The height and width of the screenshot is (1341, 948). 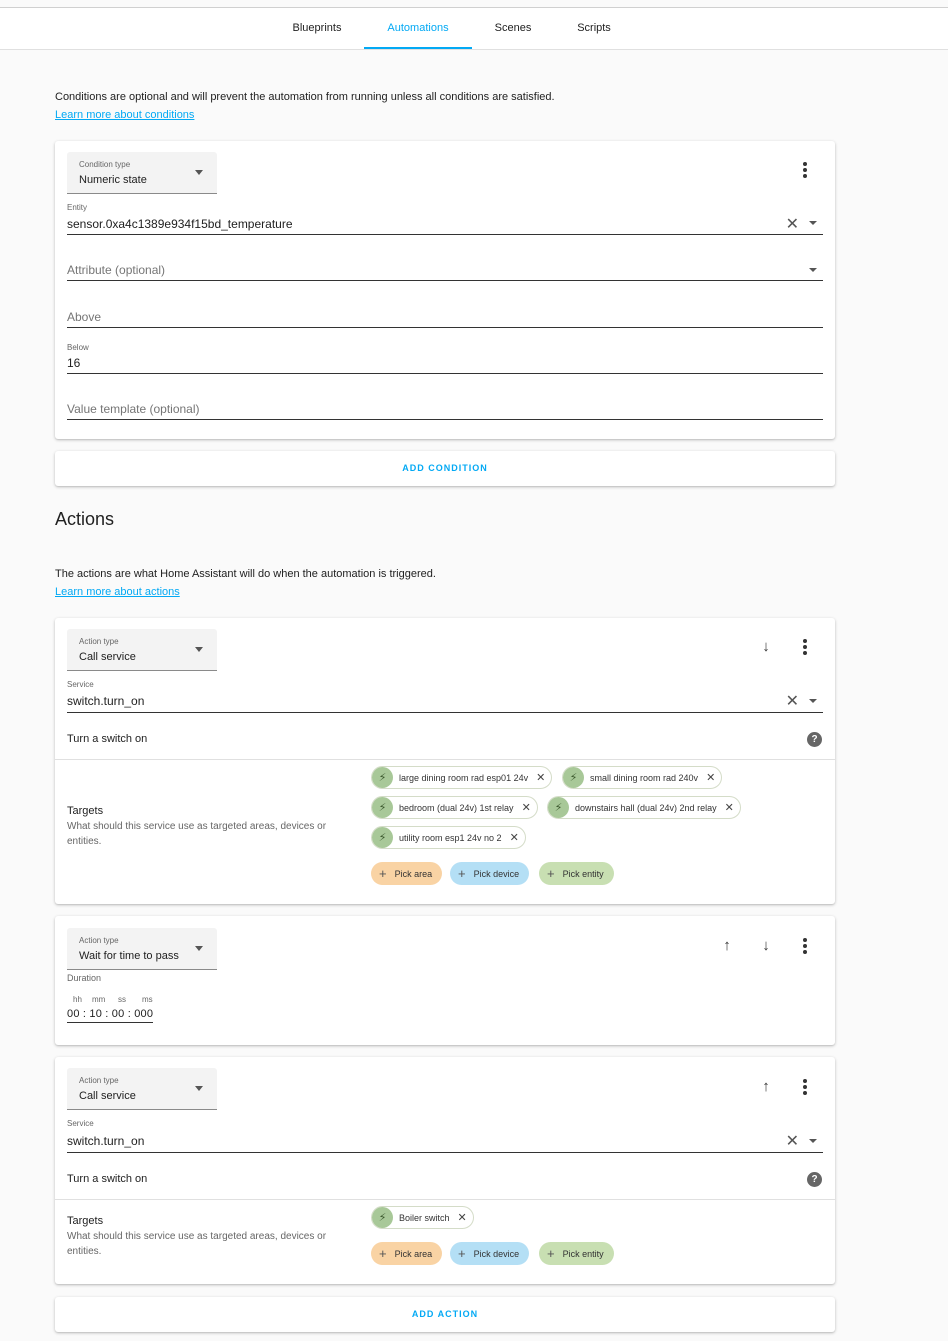 What do you see at coordinates (448, 837) in the screenshot?
I see `target-chip: ⚡ utility room esp1 24v no 2 ✕` at bounding box center [448, 837].